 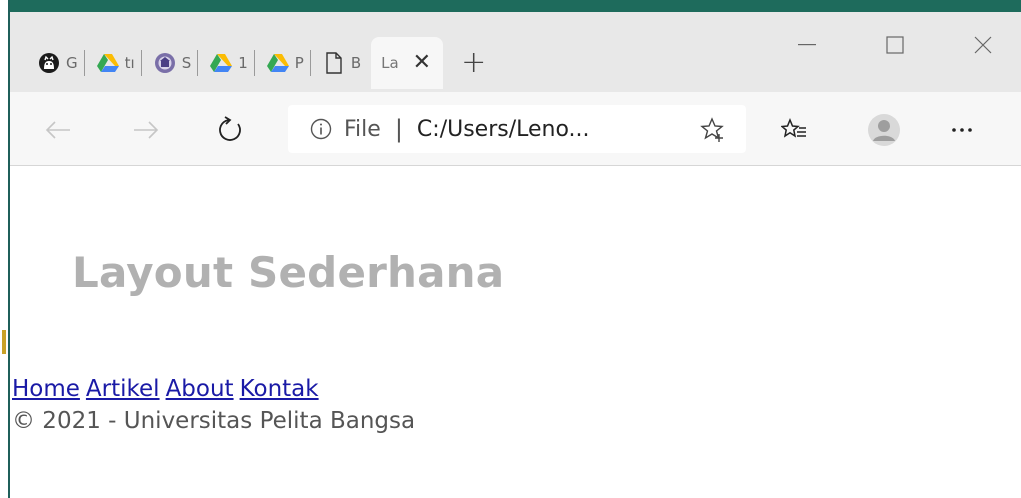 I want to click on forward-button, so click(x=146, y=130).